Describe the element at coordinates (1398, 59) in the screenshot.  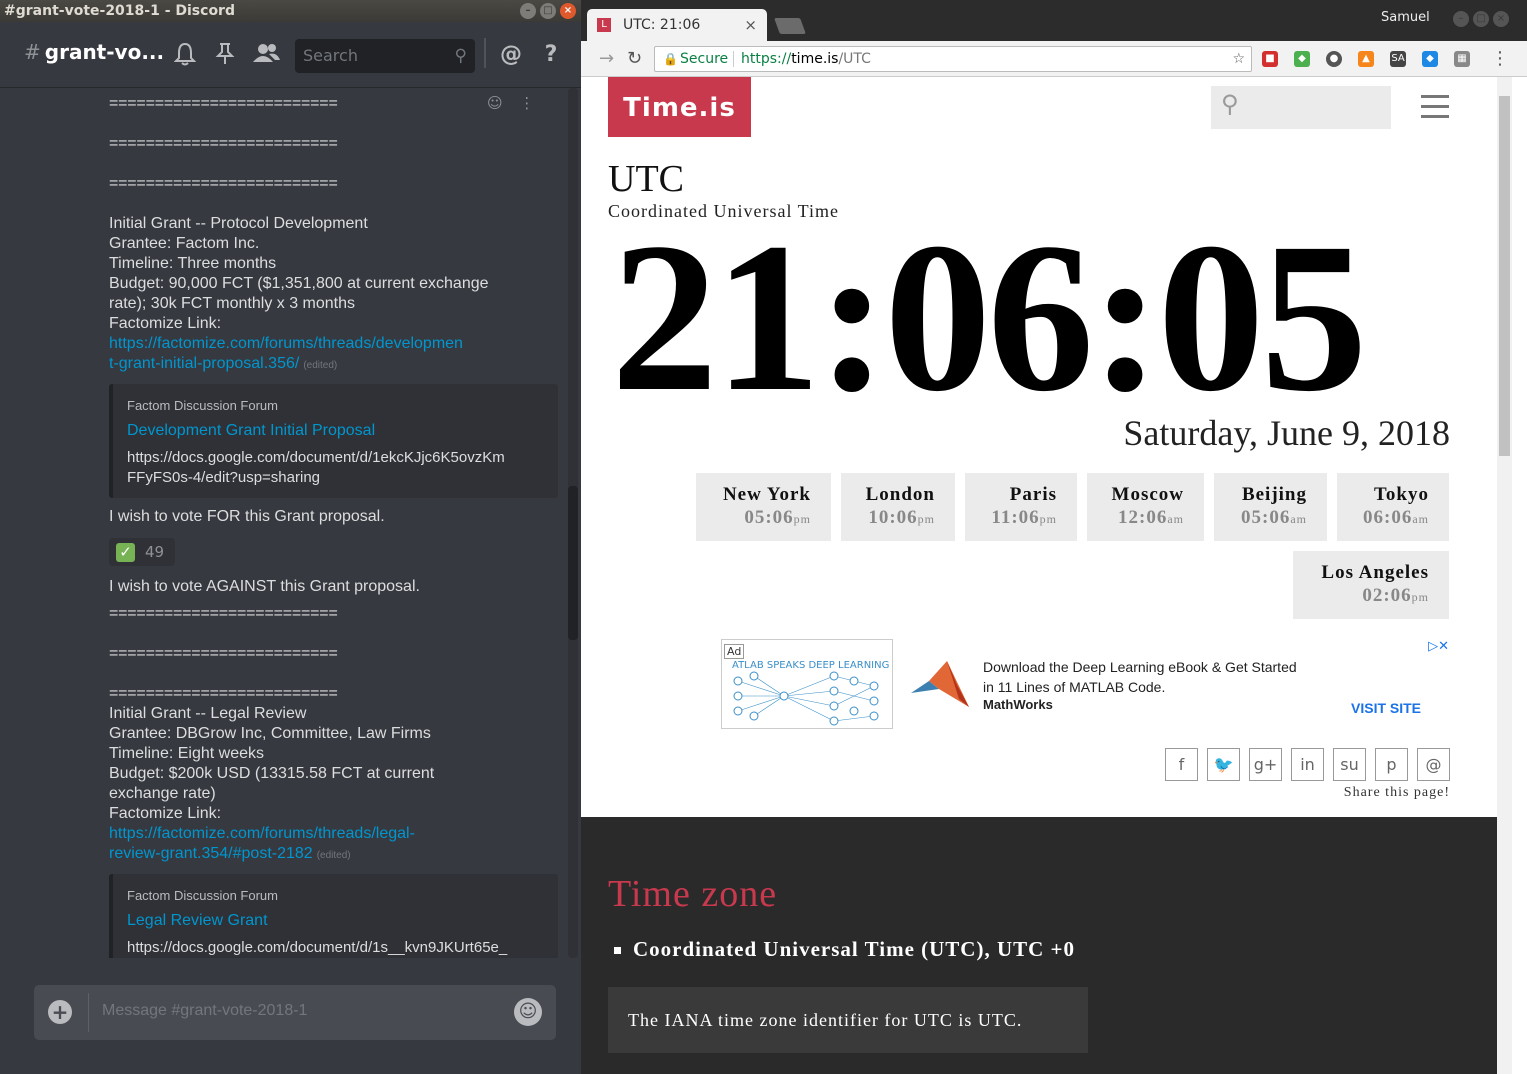
I see `extension-icon: SA` at that location.